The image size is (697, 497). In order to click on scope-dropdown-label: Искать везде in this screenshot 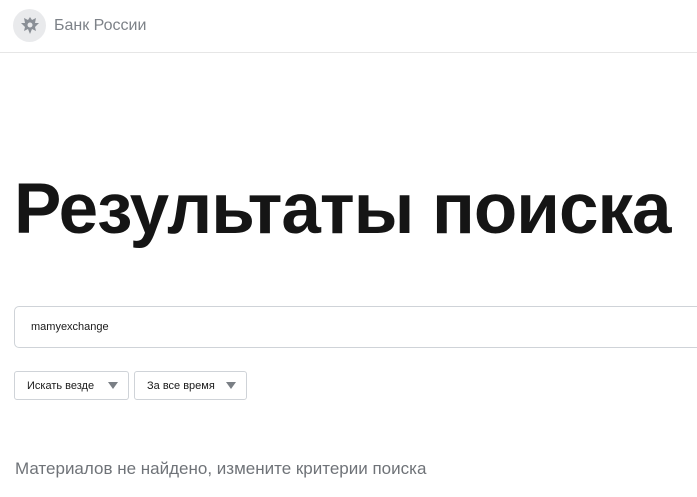, I will do `click(61, 385)`.